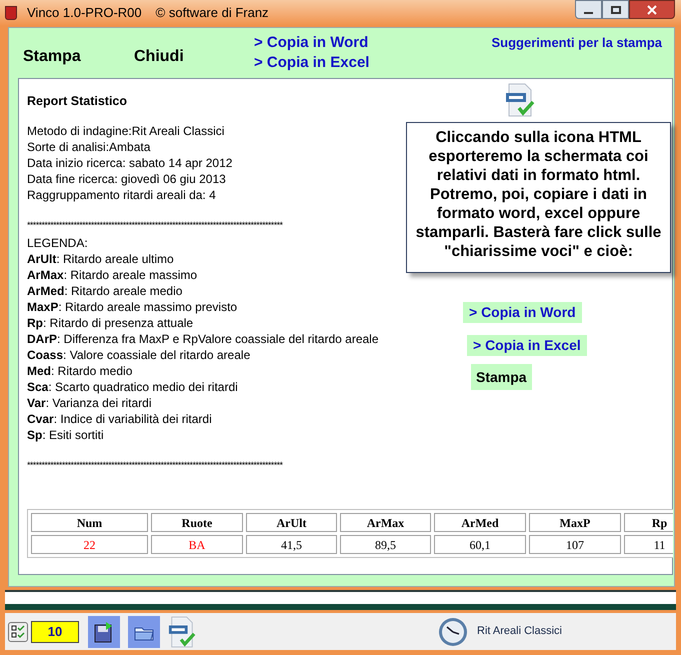  I want to click on table-cell: 22, so click(89, 544).